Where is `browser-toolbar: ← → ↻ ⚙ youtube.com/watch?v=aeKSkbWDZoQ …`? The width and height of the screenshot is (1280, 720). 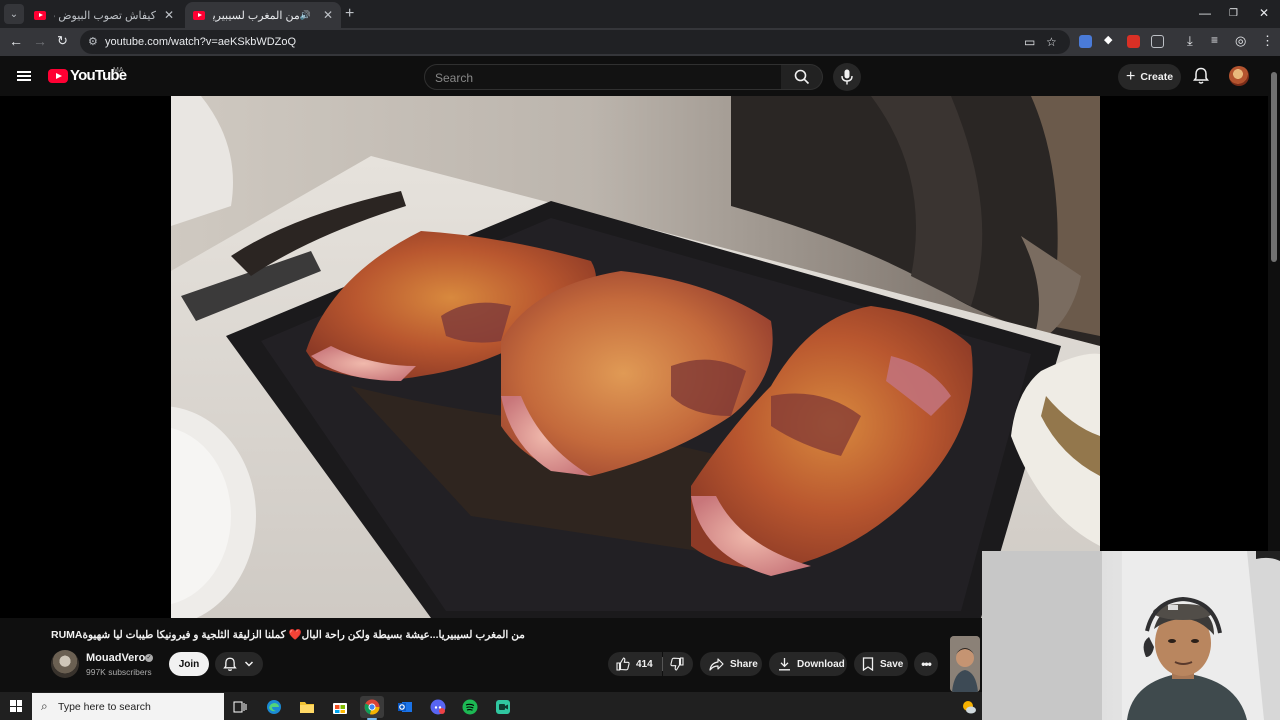 browser-toolbar: ← → ↻ ⚙ youtube.com/watch?v=aeKSkbWDZoQ … is located at coordinates (640, 42).